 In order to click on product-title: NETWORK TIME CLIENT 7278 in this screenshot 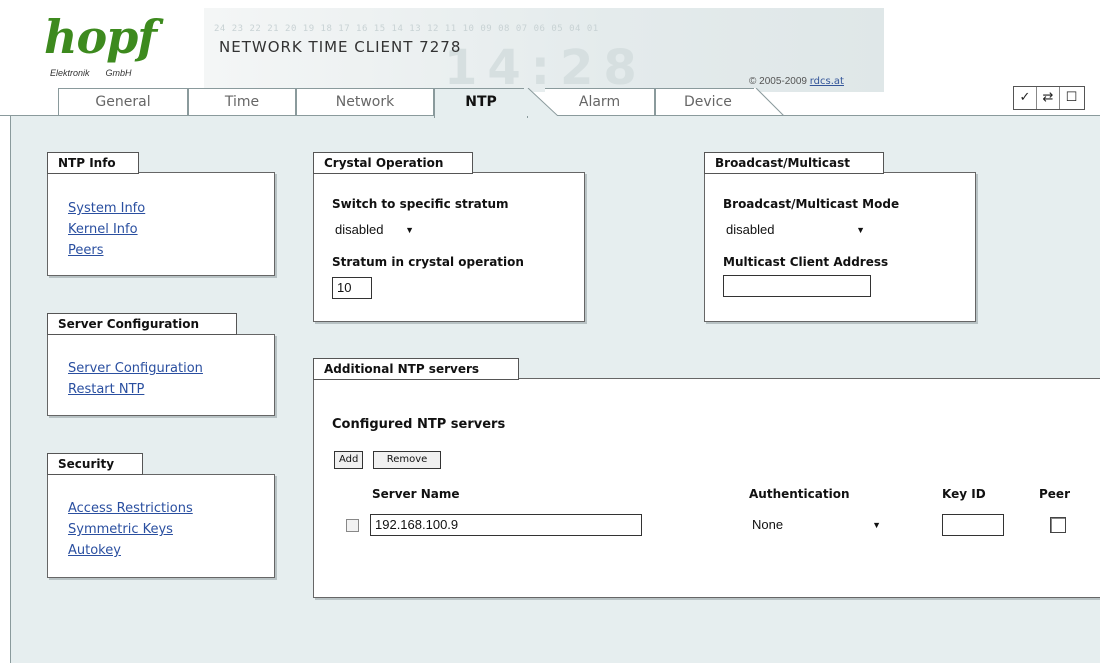, I will do `click(340, 47)`.